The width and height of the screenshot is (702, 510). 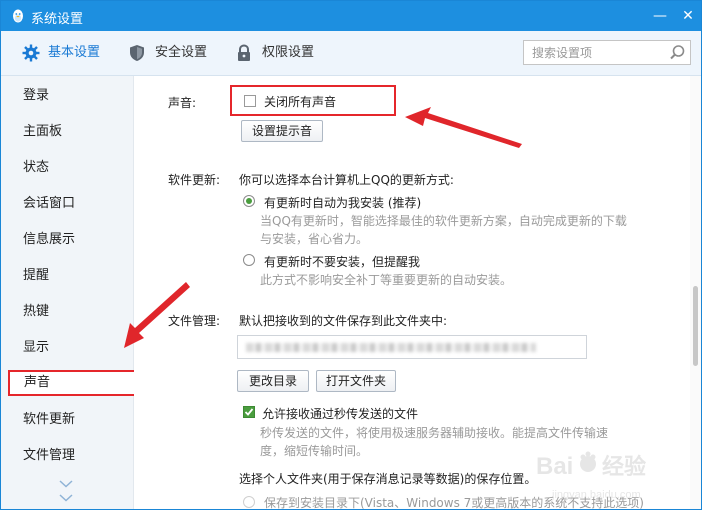 What do you see at coordinates (624, 467) in the screenshot?
I see `svg-text: 经验` at bounding box center [624, 467].